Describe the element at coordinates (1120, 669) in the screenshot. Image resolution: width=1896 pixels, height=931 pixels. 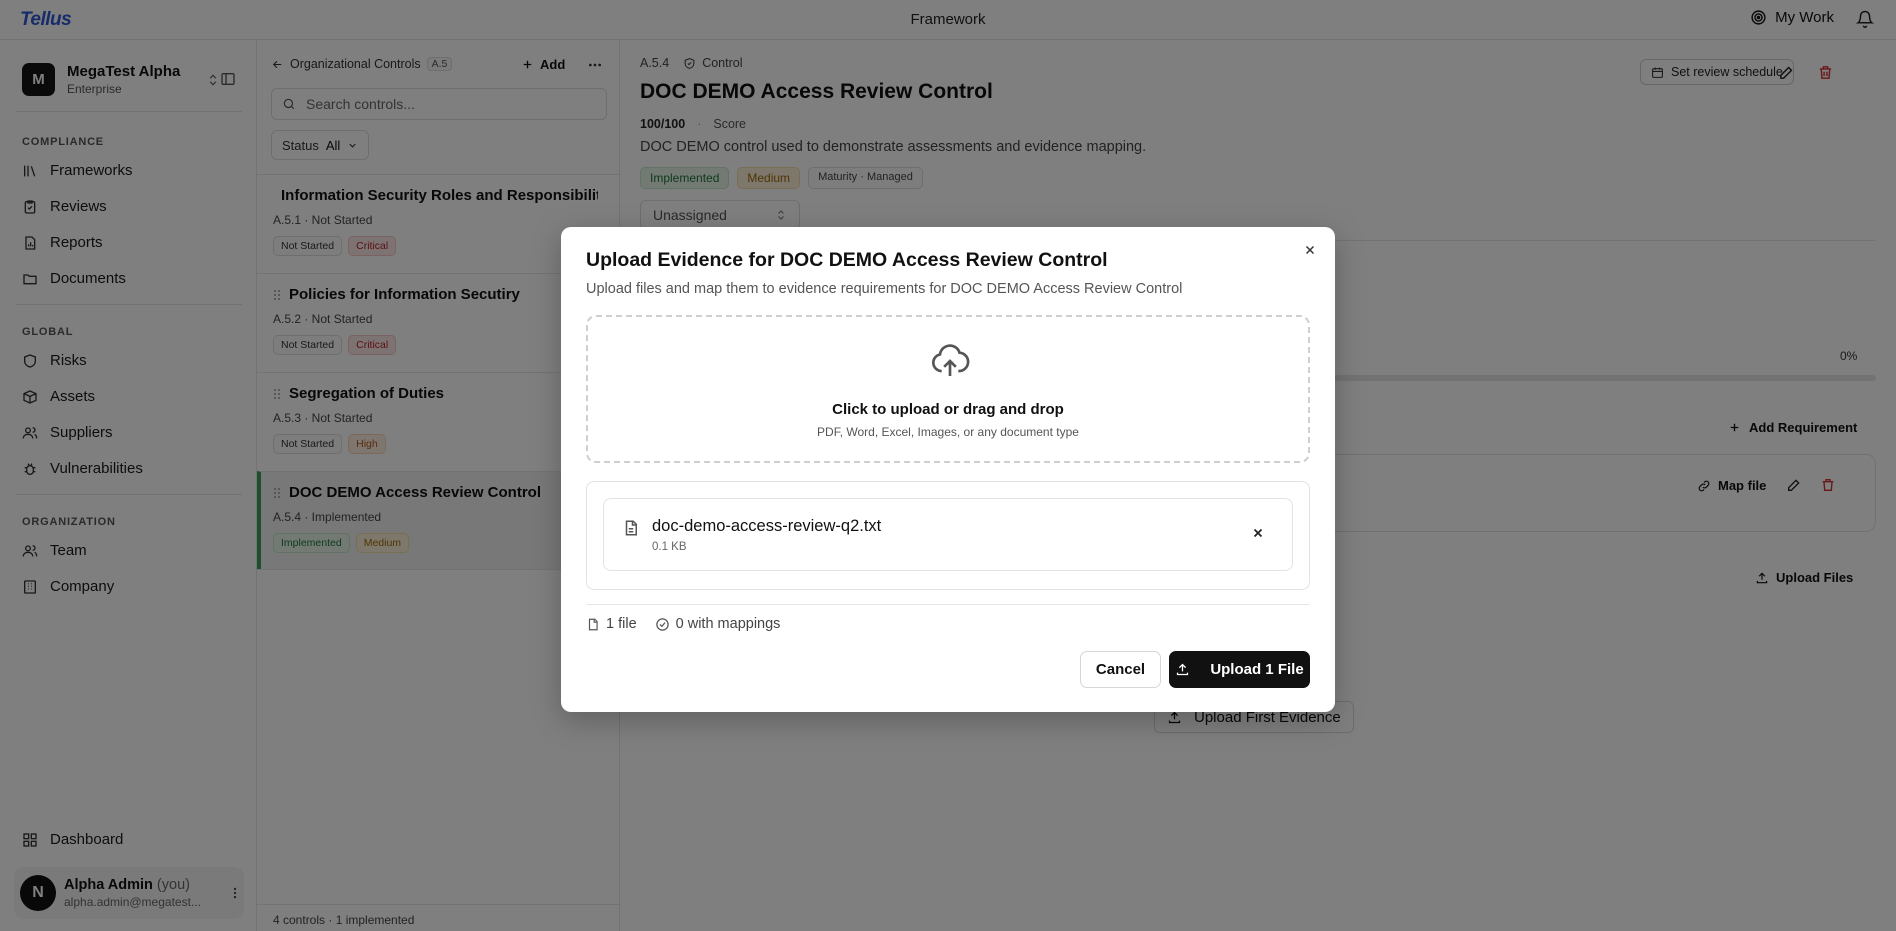
I see `cancel-button: Cancel` at that location.